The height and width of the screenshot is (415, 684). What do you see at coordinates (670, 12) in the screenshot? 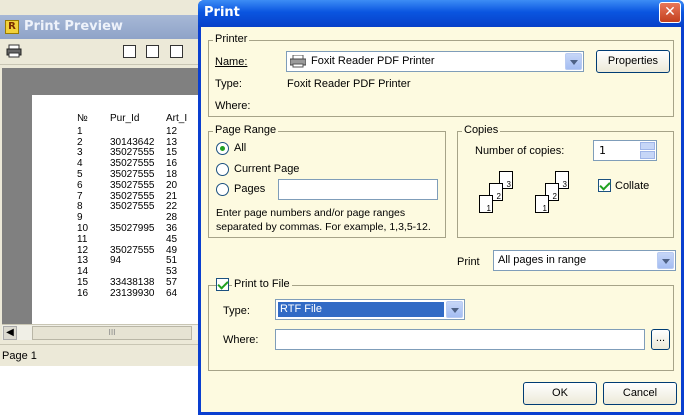
I see `close-button: ✕` at bounding box center [670, 12].